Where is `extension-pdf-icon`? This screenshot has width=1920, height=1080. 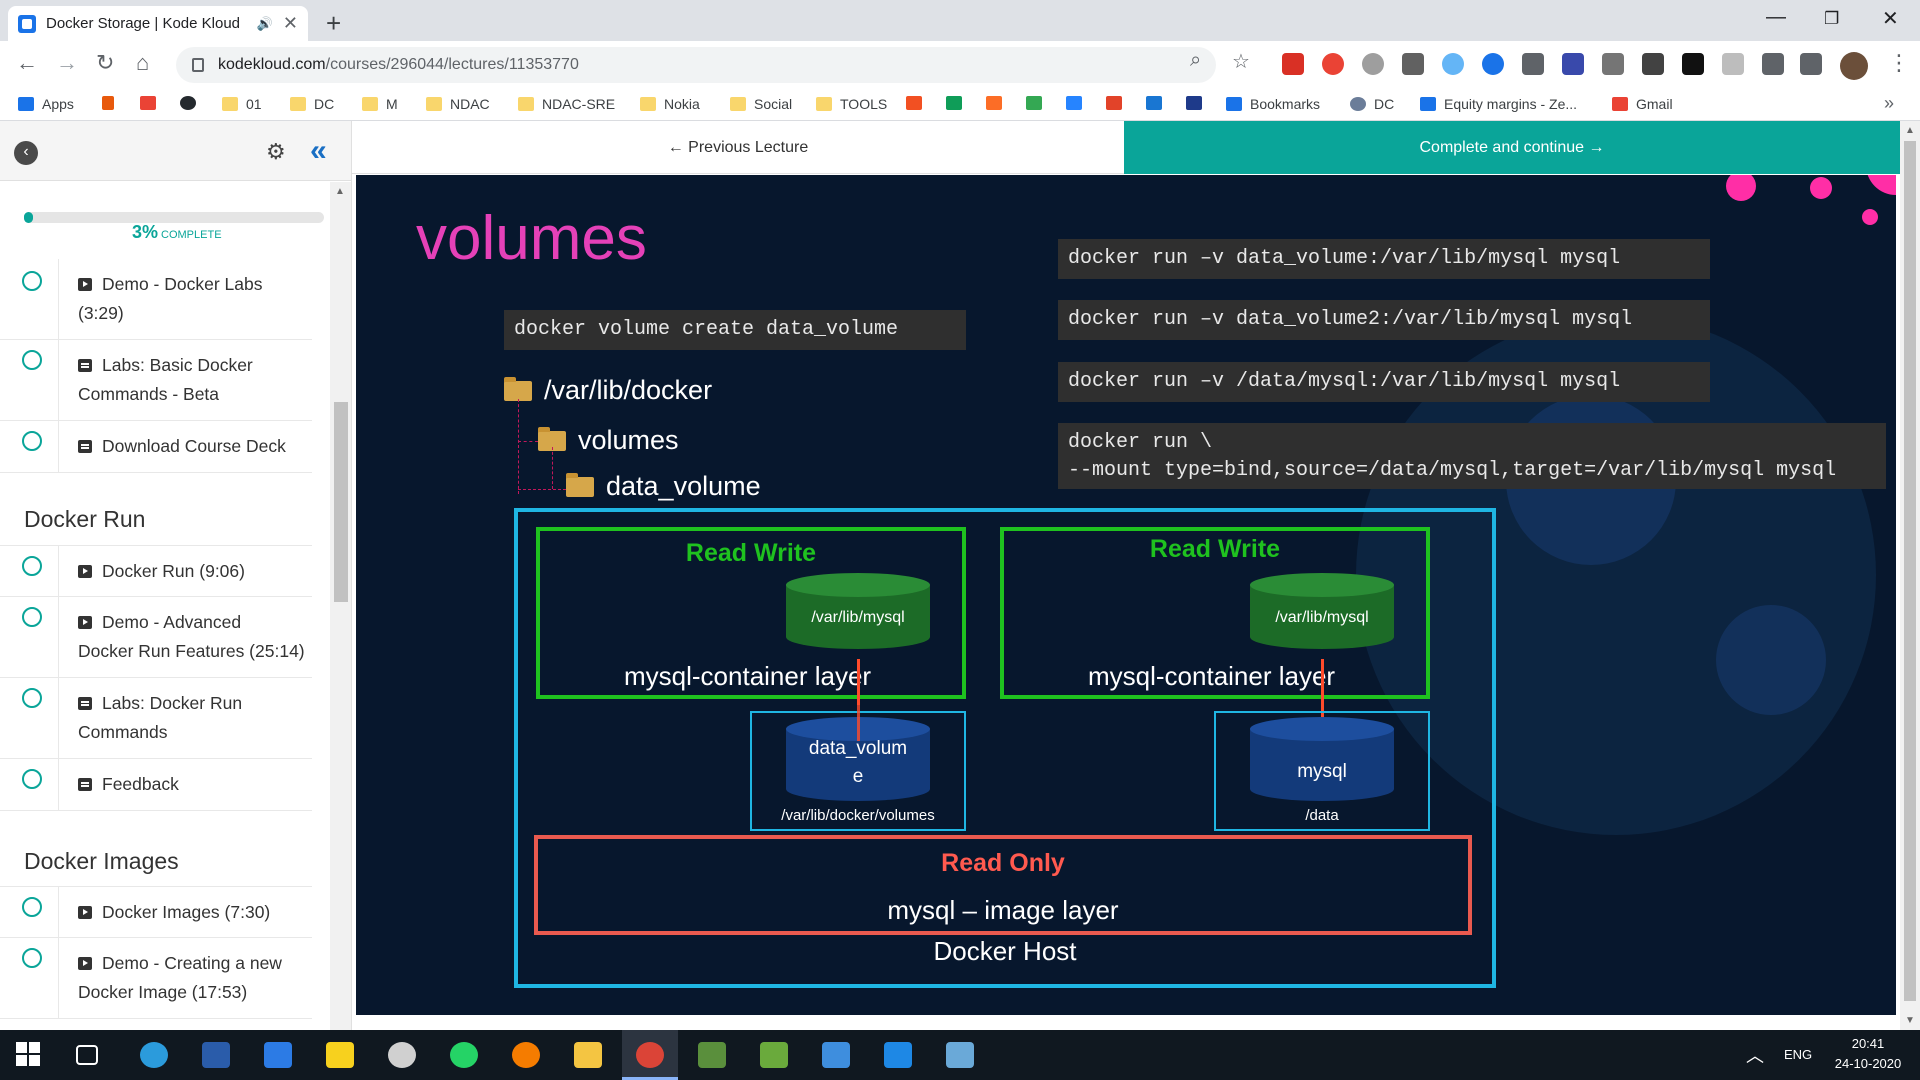 extension-pdf-icon is located at coordinates (1293, 64).